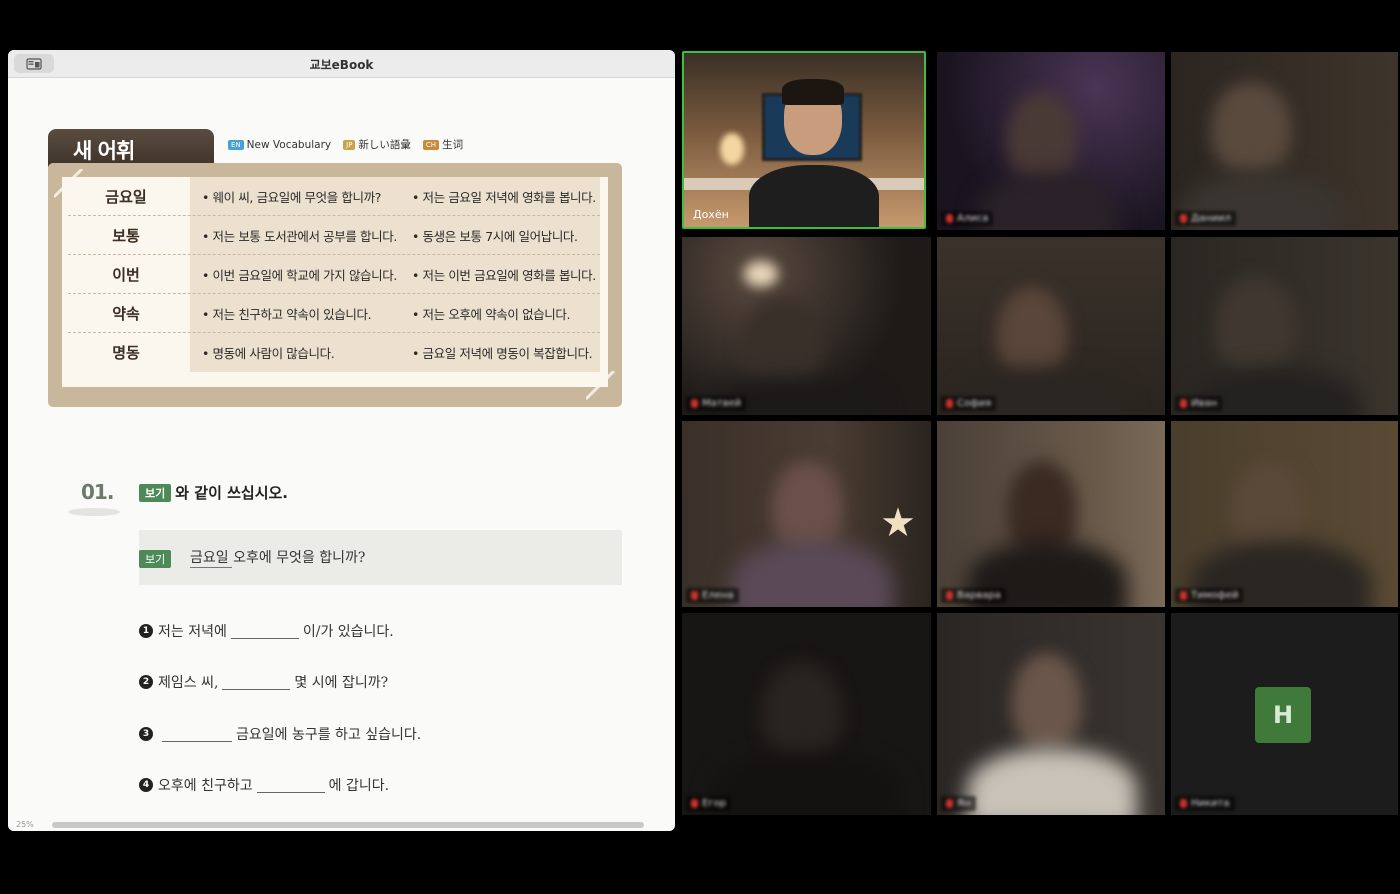 This screenshot has height=894, width=1400. I want to click on question-text-after: 이/가 있습니다., so click(348, 632).